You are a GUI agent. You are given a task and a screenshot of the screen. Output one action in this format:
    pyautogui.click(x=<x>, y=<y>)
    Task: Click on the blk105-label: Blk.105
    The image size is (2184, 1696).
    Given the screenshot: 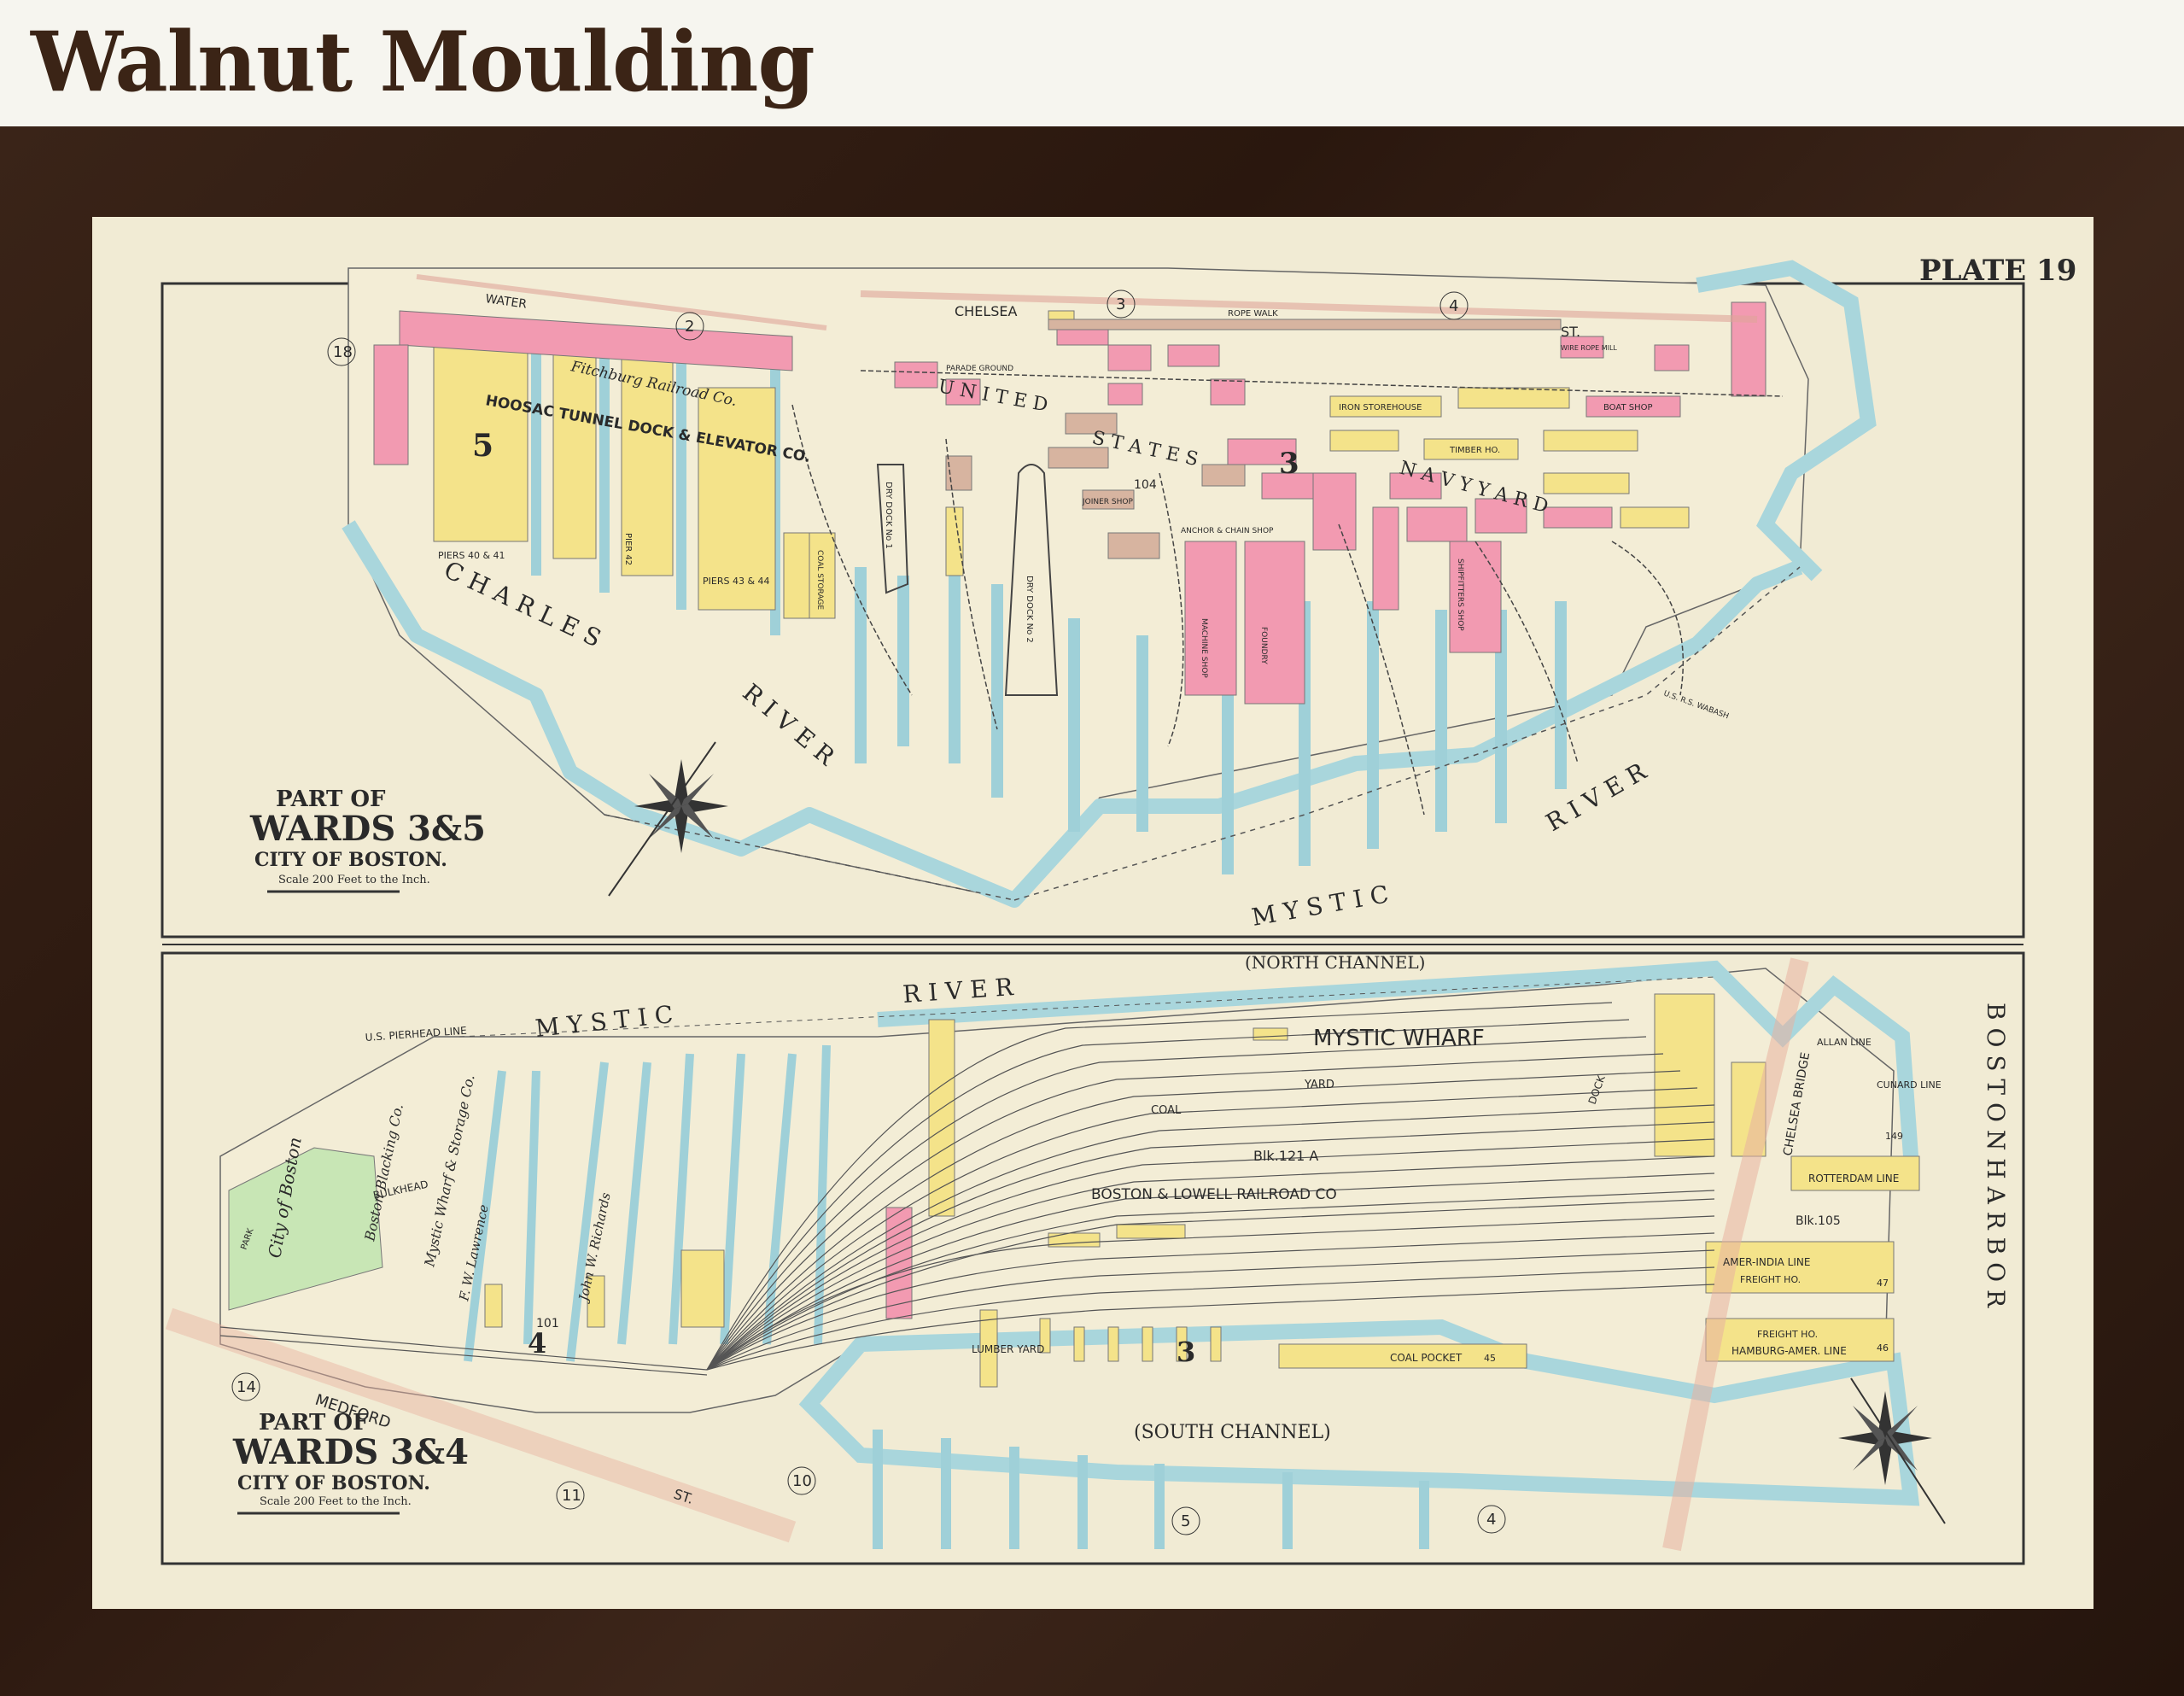 What is the action you would take?
    pyautogui.click(x=1818, y=1221)
    